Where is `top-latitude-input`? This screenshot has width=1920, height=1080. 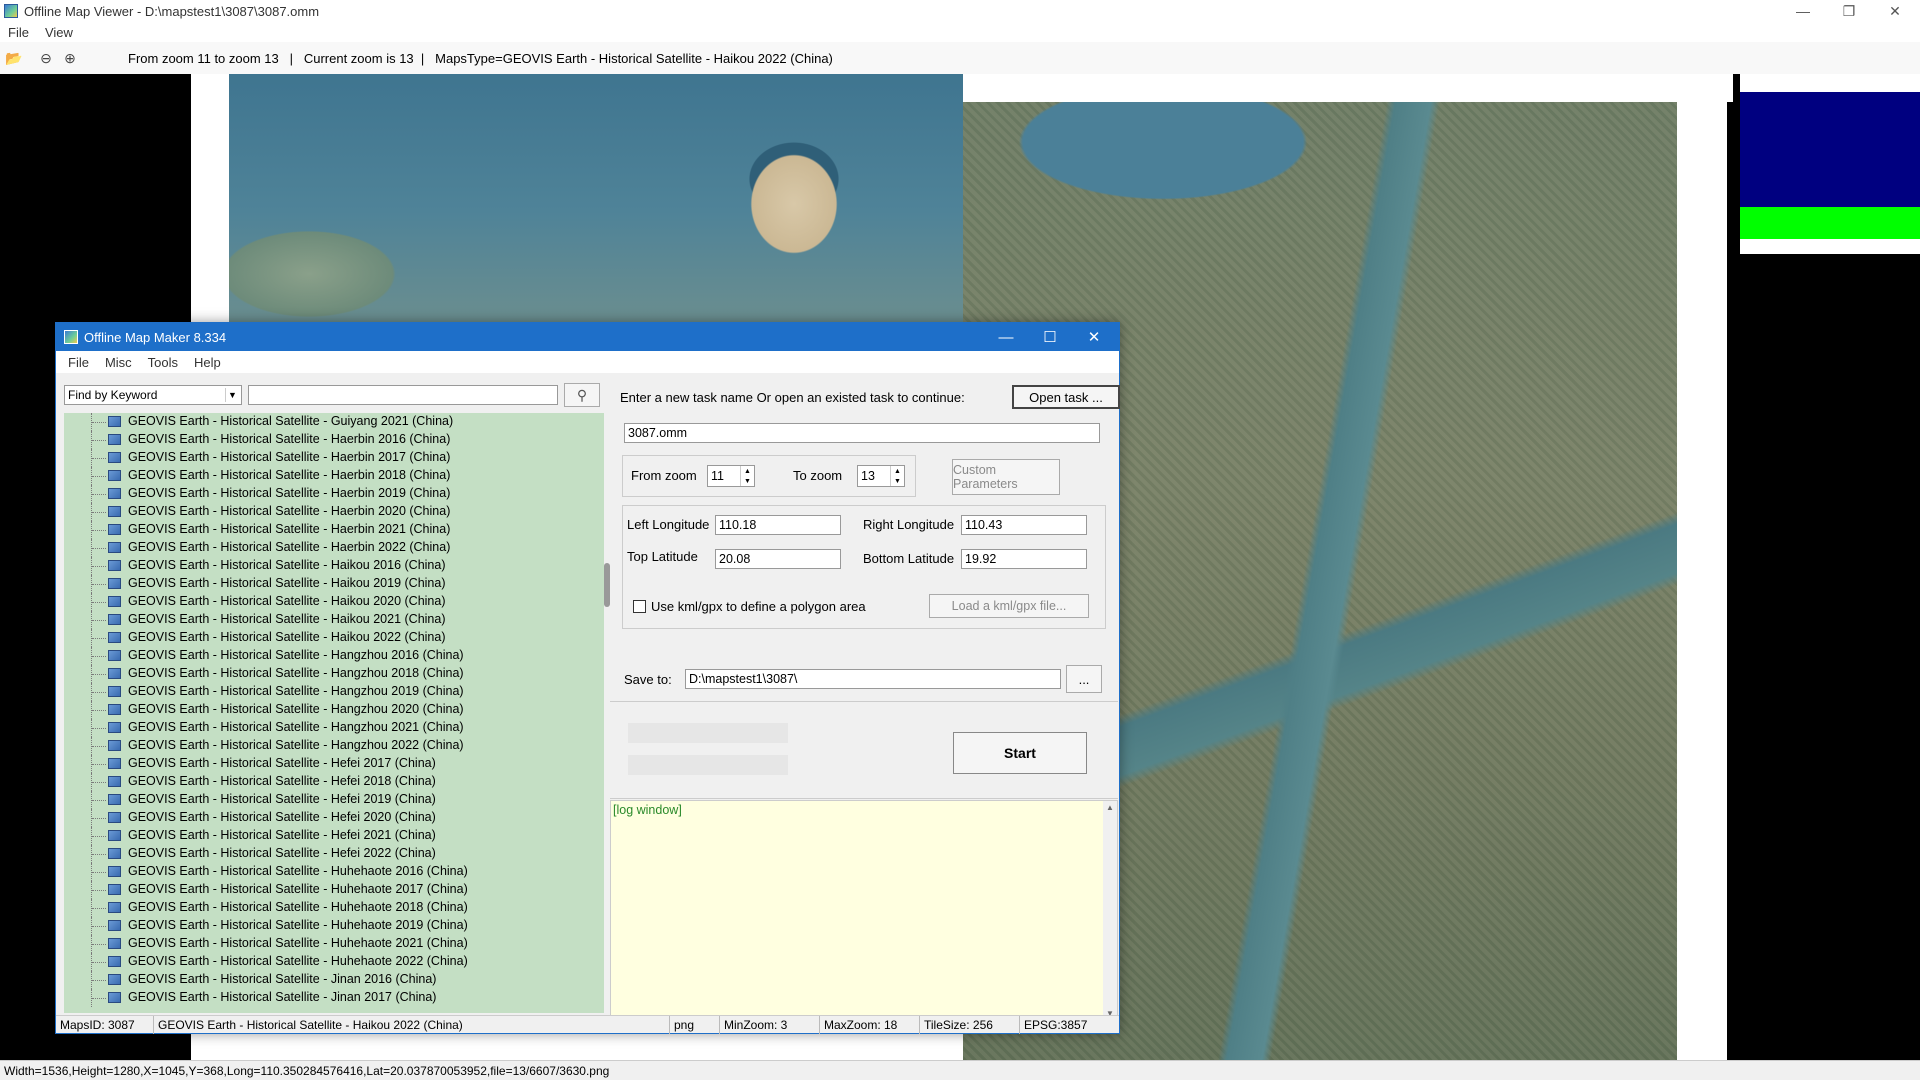
top-latitude-input is located at coordinates (778, 559).